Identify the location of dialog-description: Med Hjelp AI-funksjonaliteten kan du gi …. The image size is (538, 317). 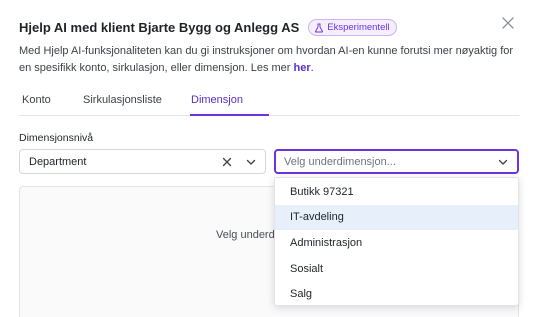
(269, 59).